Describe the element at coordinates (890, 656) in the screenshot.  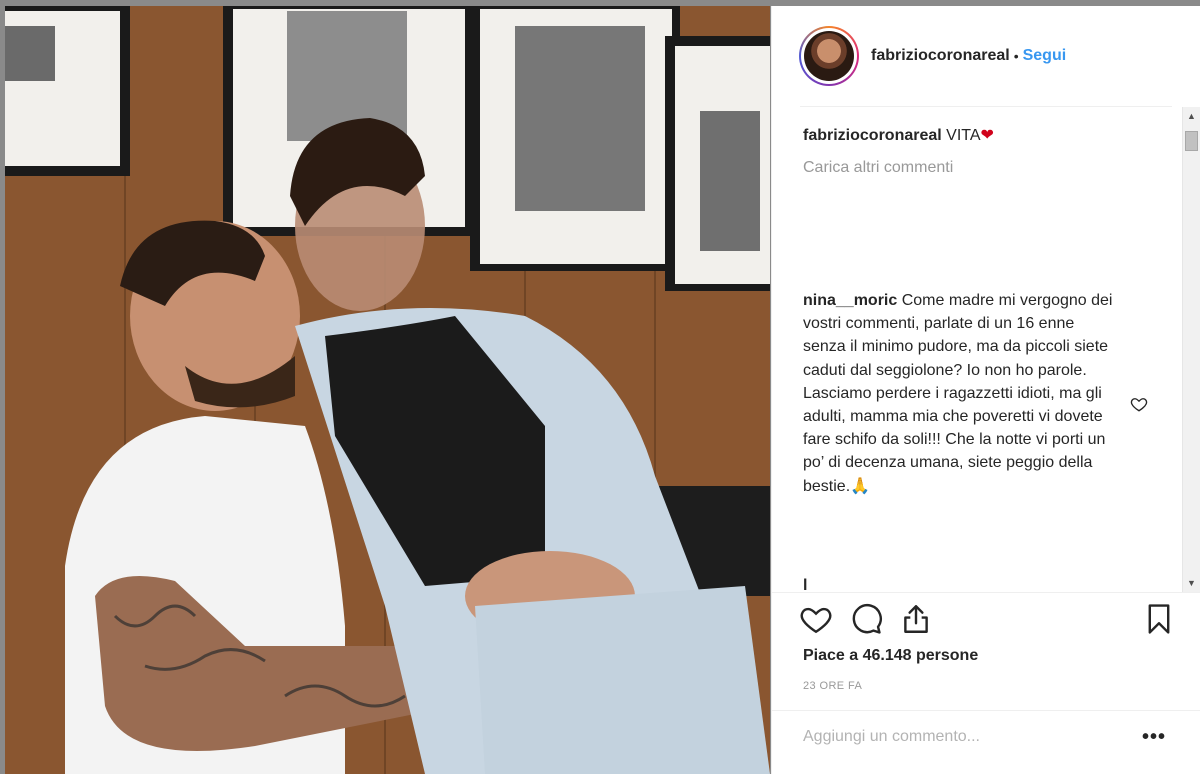
I see `likes-count: Piace a 46.148 persone` at that location.